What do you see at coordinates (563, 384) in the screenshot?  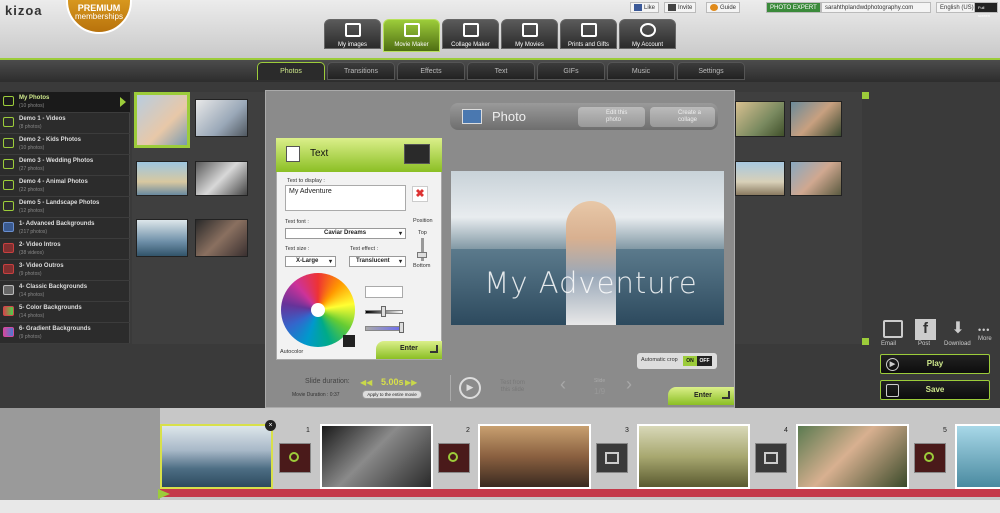 I see `prev-slide-arrow: ‹` at bounding box center [563, 384].